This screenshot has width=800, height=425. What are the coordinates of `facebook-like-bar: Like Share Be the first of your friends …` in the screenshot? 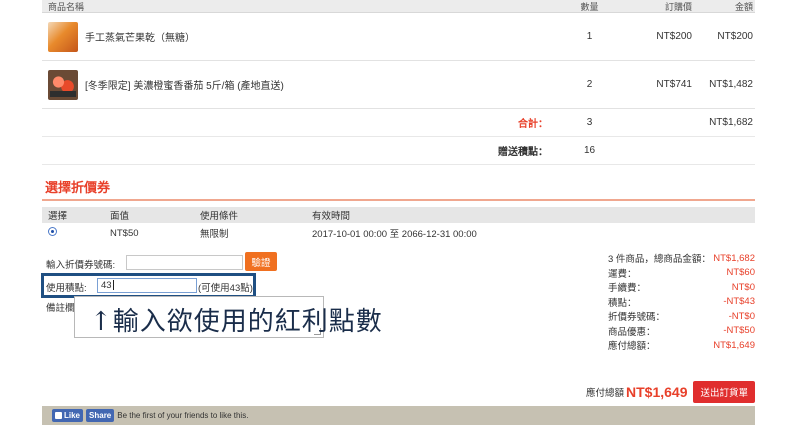 It's located at (398, 415).